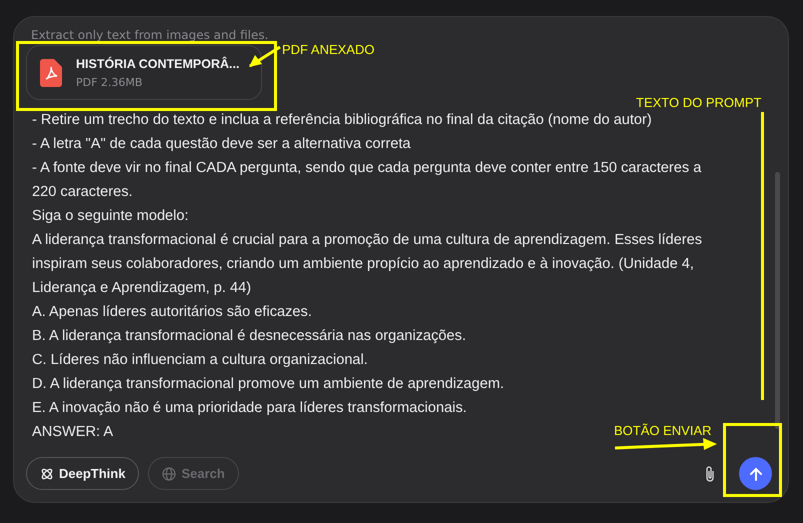  Describe the element at coordinates (264, 57) in the screenshot. I see `annotation-arrow` at that location.